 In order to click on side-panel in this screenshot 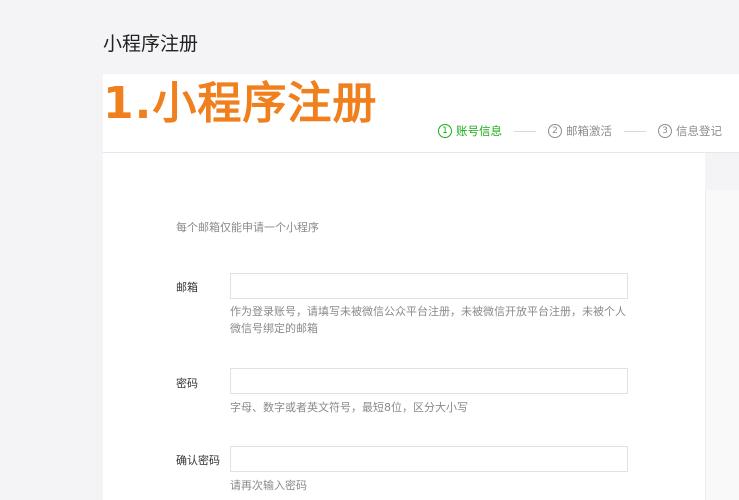, I will do `click(722, 345)`.